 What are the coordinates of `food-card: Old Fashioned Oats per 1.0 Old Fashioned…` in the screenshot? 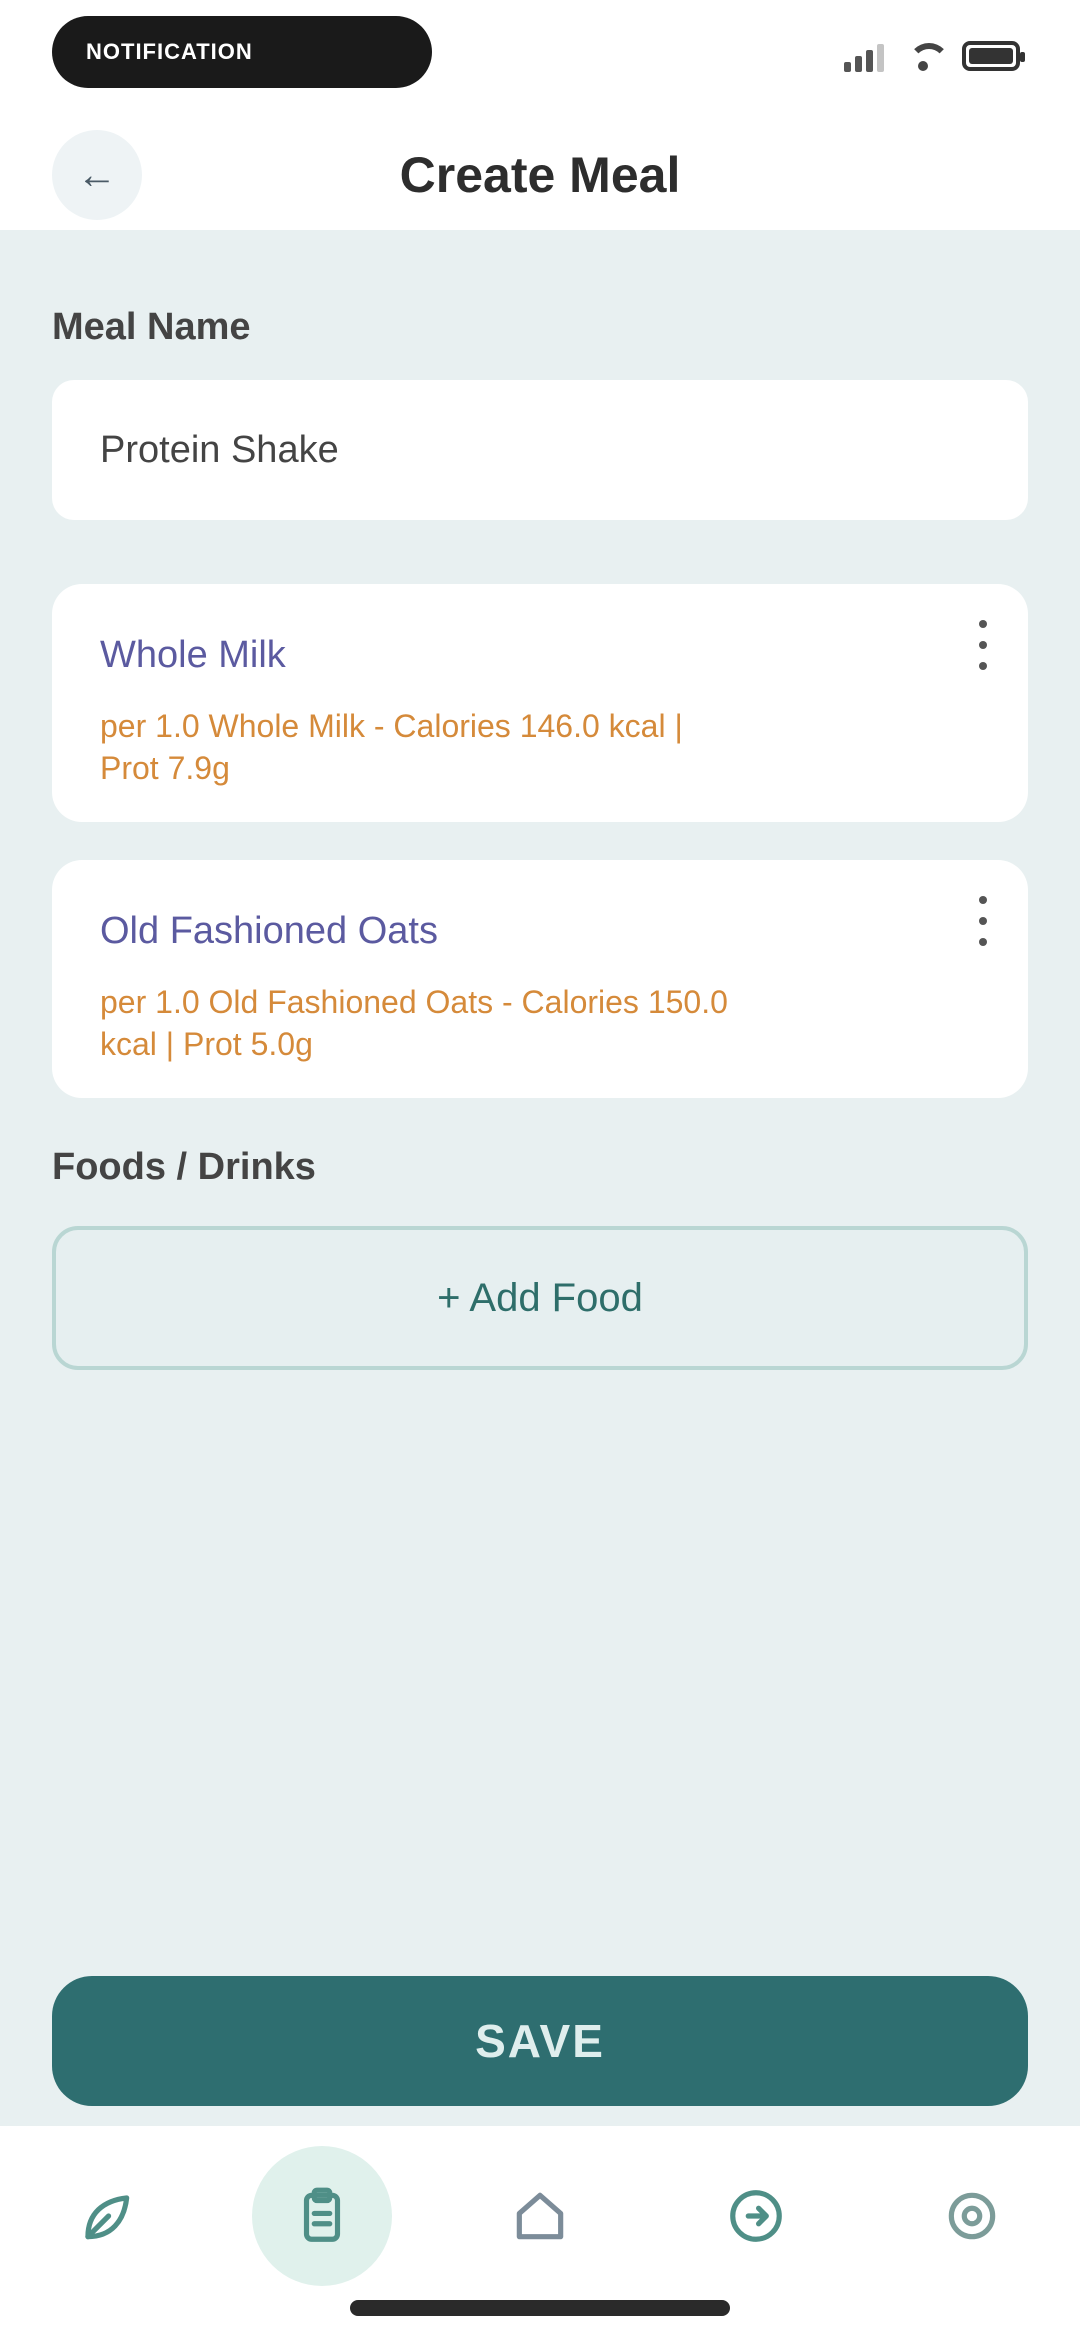 It's located at (540, 979).